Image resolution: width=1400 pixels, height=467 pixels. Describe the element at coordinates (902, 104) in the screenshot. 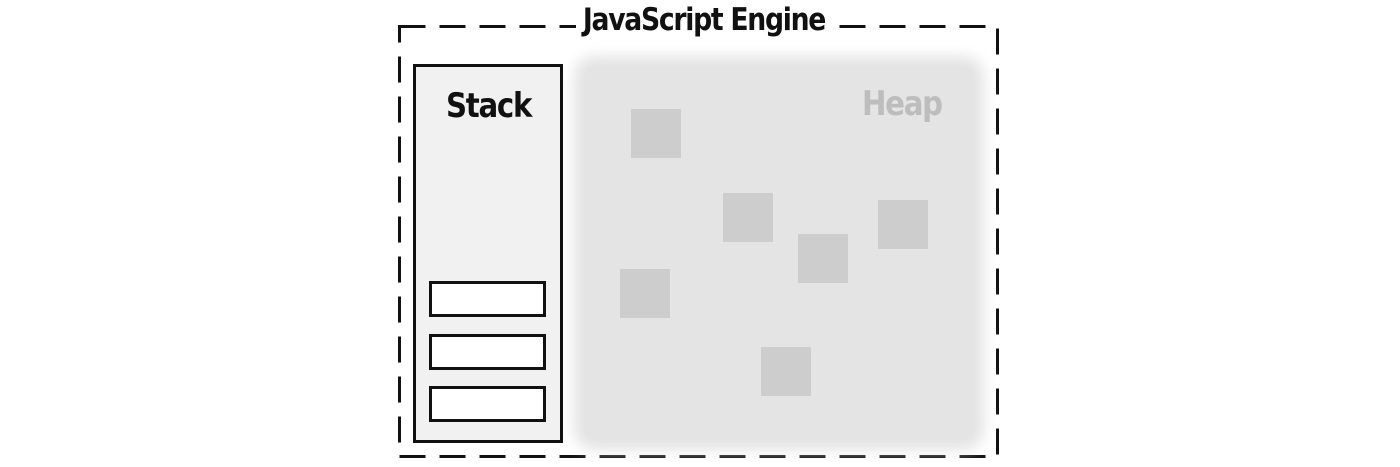

I see `heap-label: Heap` at that location.